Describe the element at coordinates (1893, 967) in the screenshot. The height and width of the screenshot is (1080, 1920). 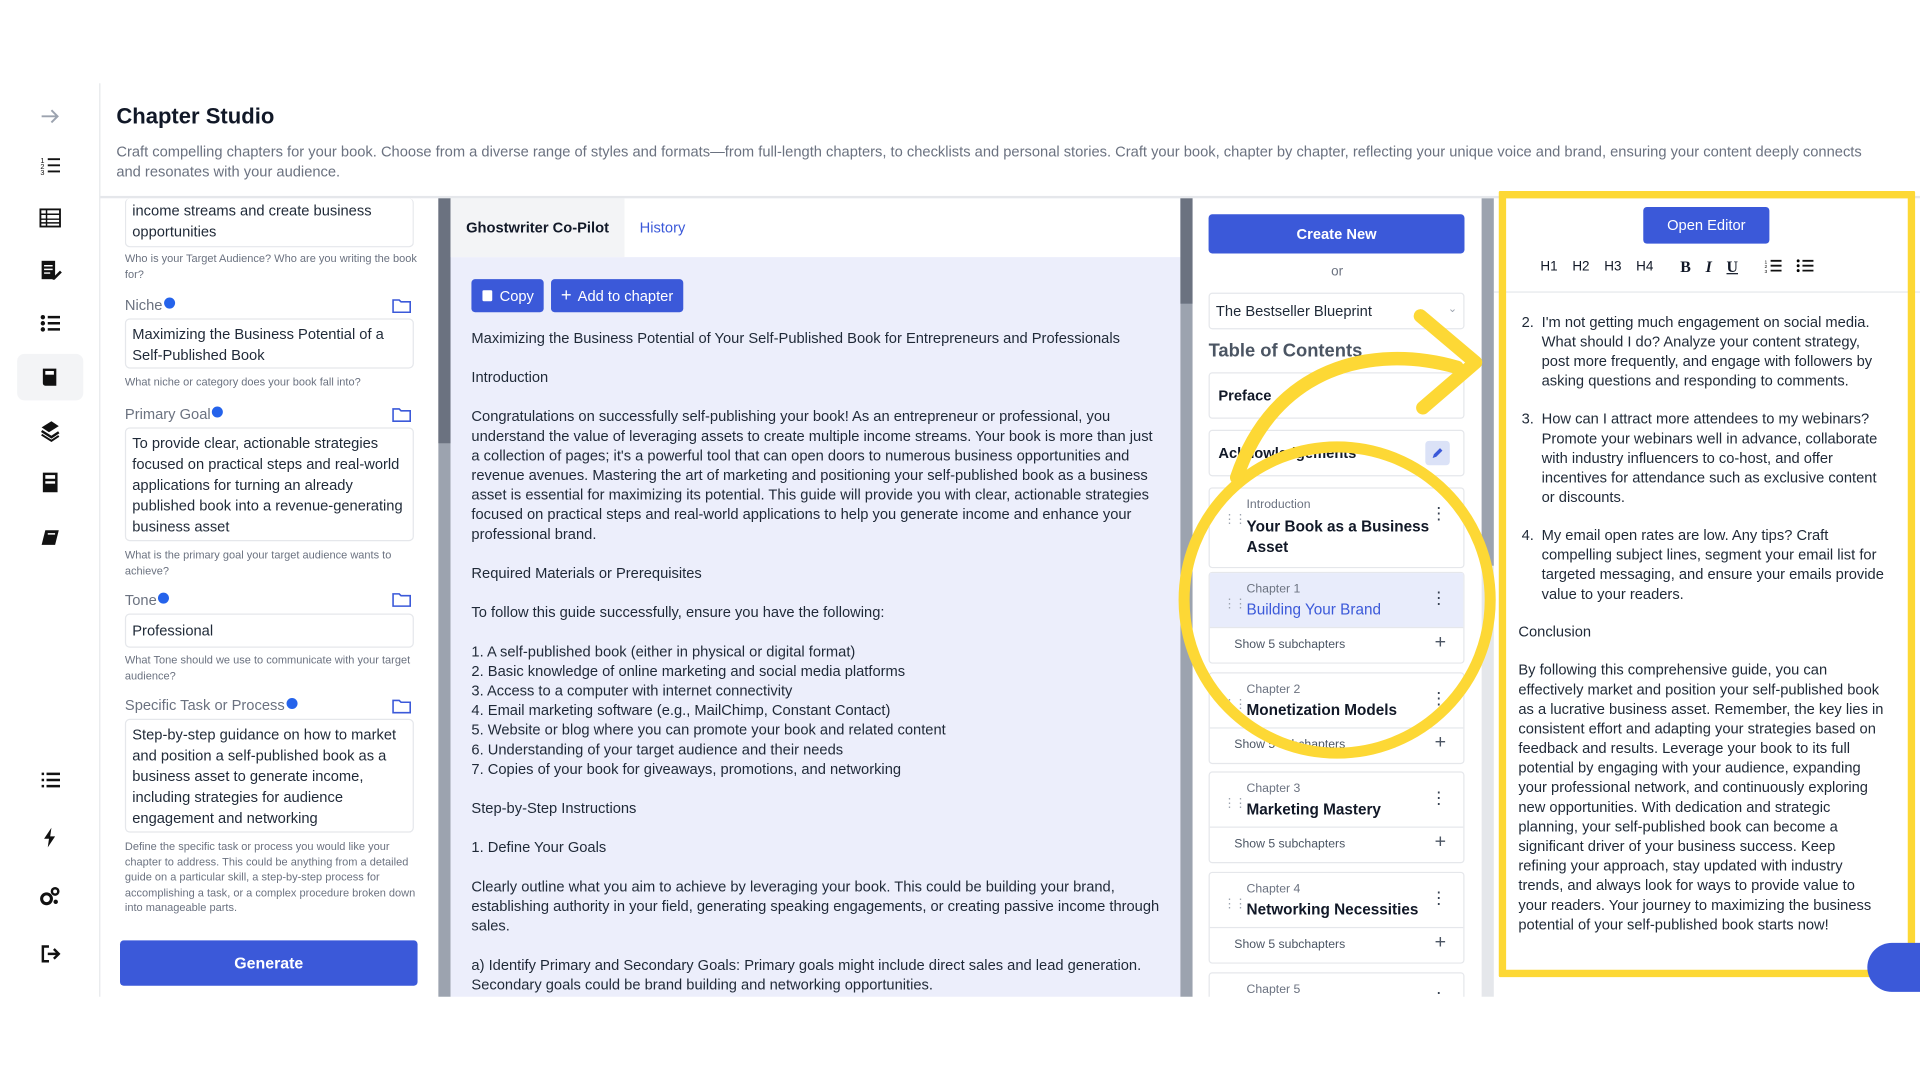
I see `chat-support-button` at that location.